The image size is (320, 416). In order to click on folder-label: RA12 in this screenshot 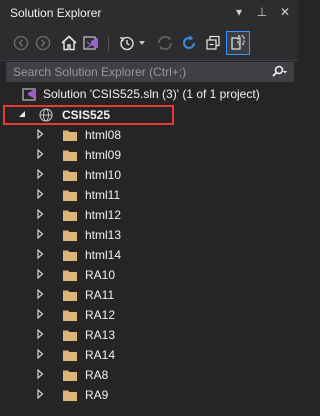, I will do `click(100, 315)`.